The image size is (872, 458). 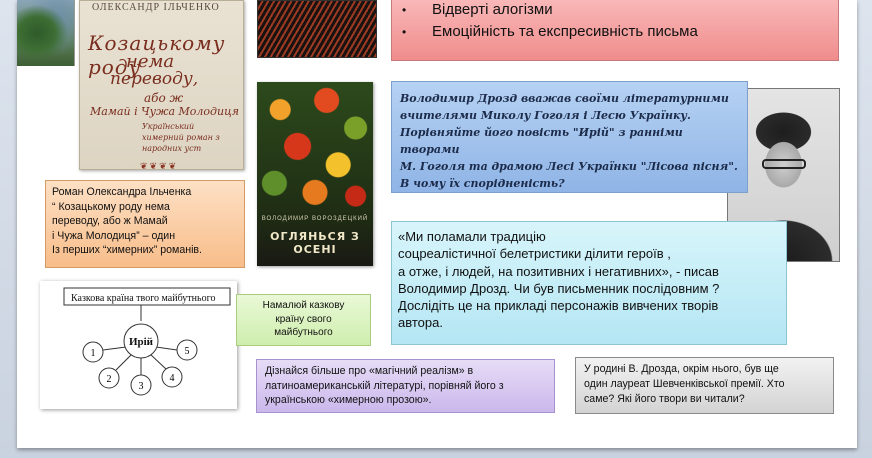 I want to click on bullet-item: • Емоційність та експресивність письма, so click(x=620, y=32).